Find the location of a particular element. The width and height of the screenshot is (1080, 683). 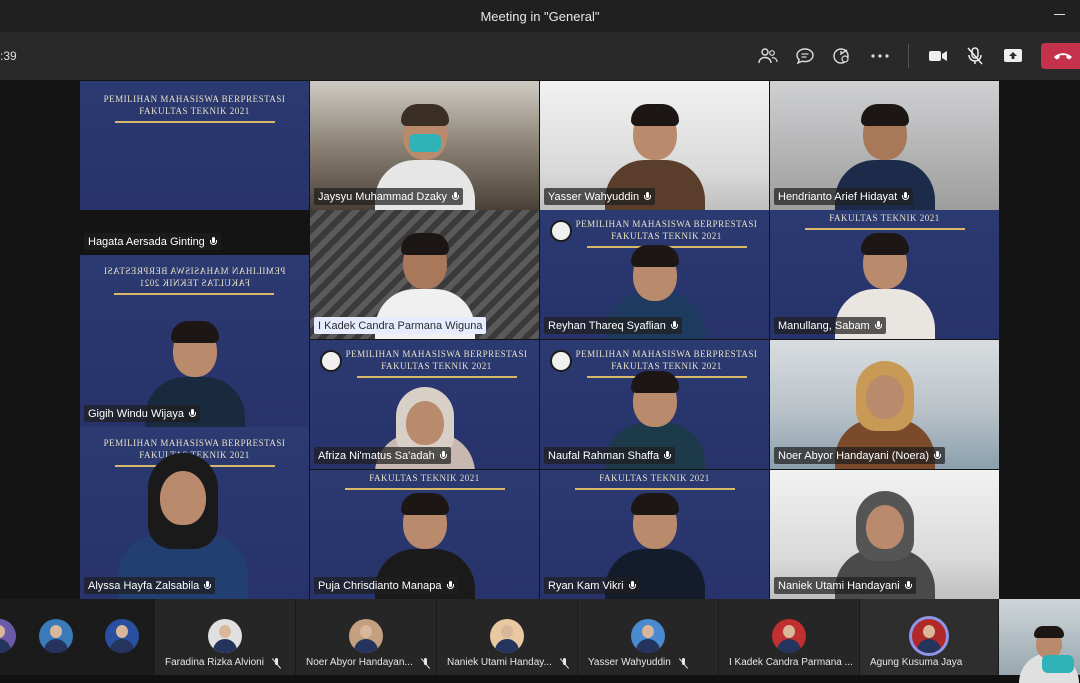

participants-icon is located at coordinates (768, 56).